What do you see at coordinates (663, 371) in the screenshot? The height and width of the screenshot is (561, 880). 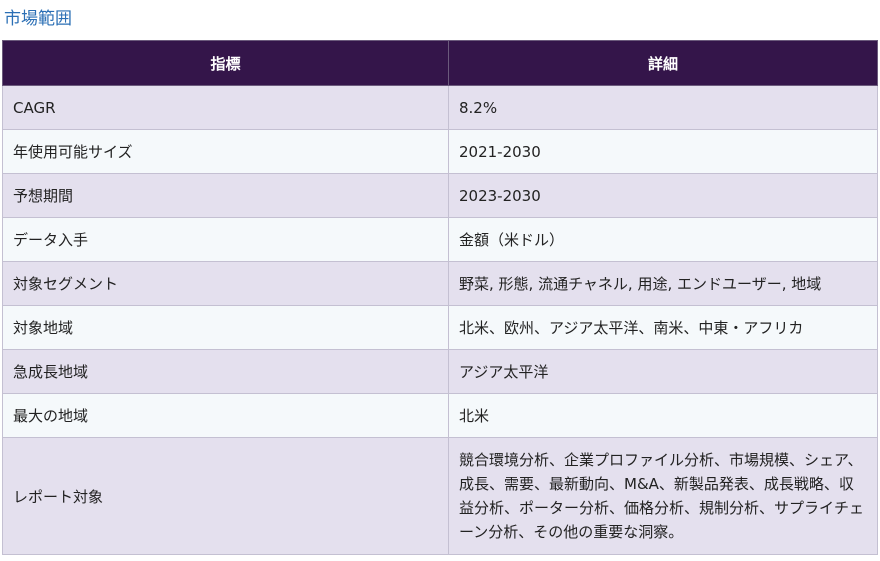 I see `row-value: アジア太平洋` at bounding box center [663, 371].